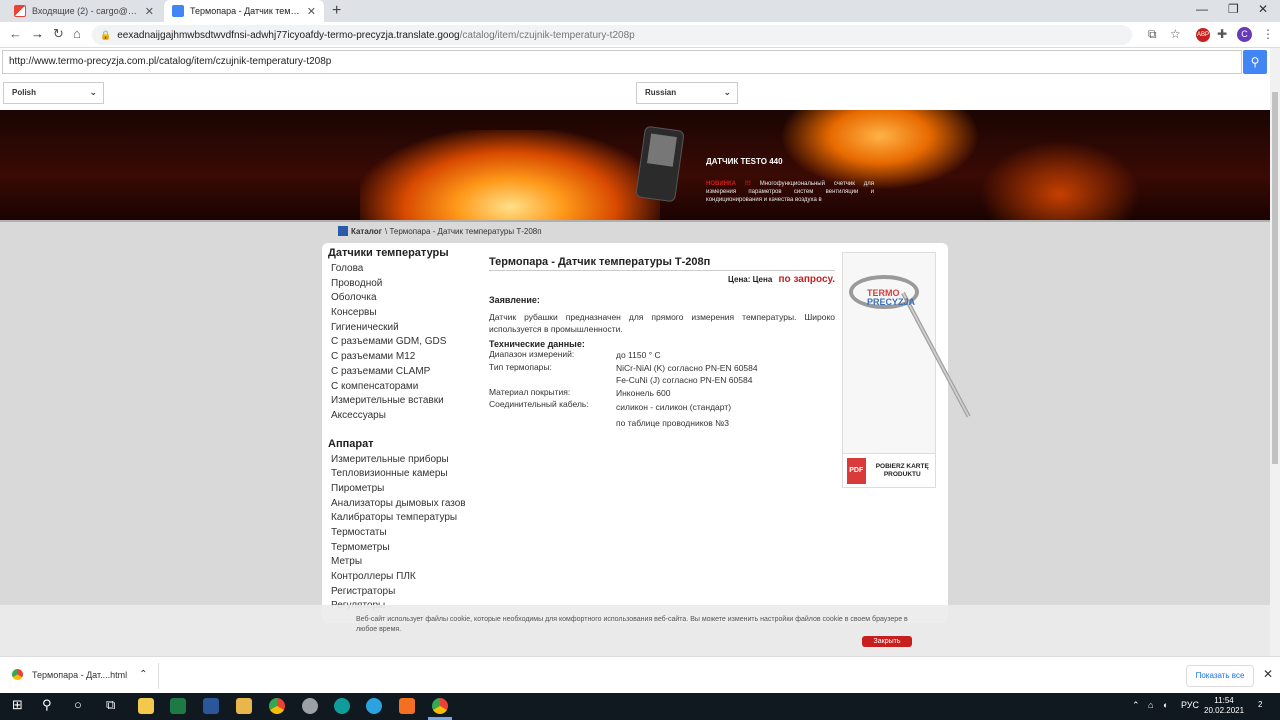 This screenshot has width=1280, height=720. Describe the element at coordinates (403, 269) in the screenshot. I see `sidebar-item: Голова` at that location.